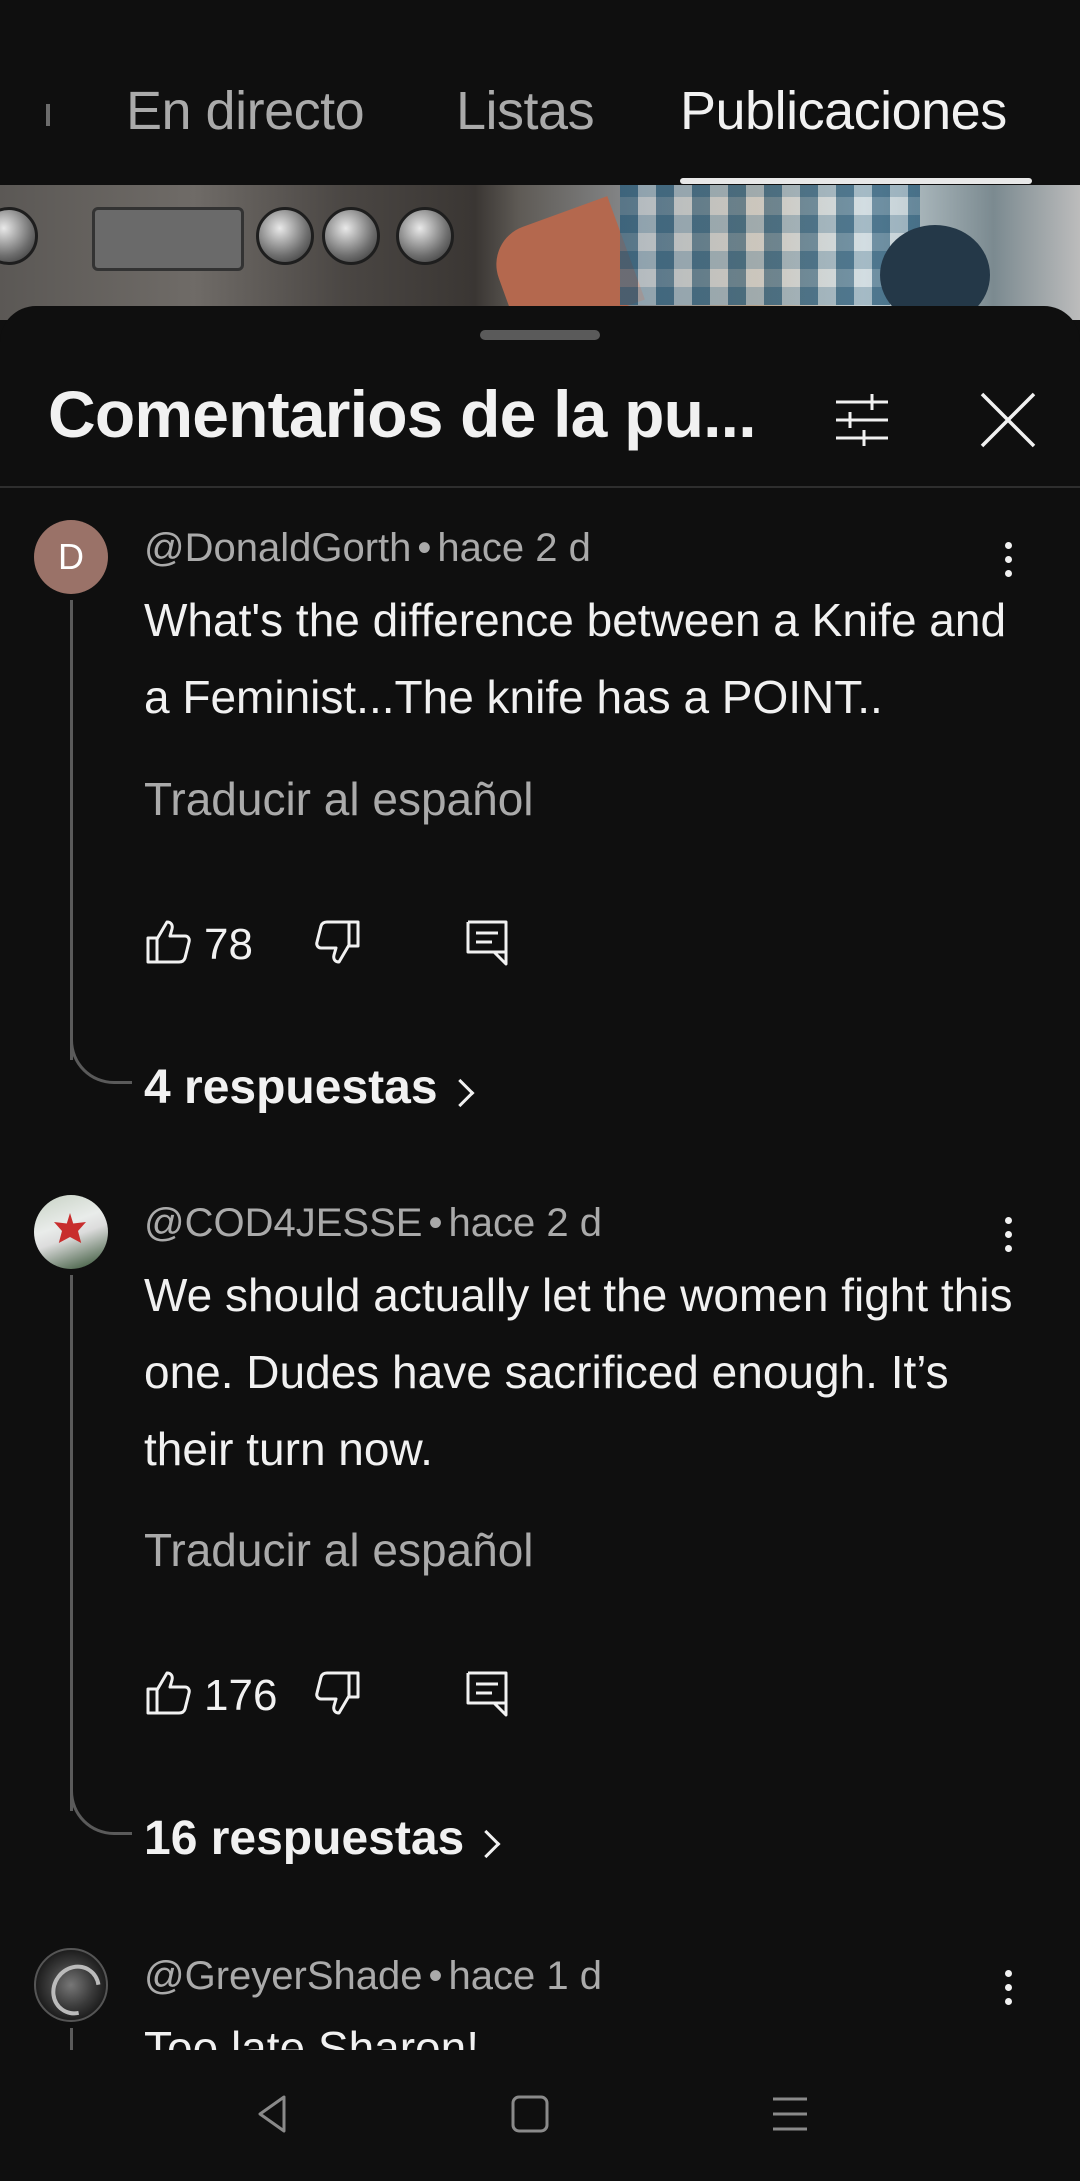 This screenshot has height=2181, width=1080. I want to click on nav-home-button, so click(530, 2114).